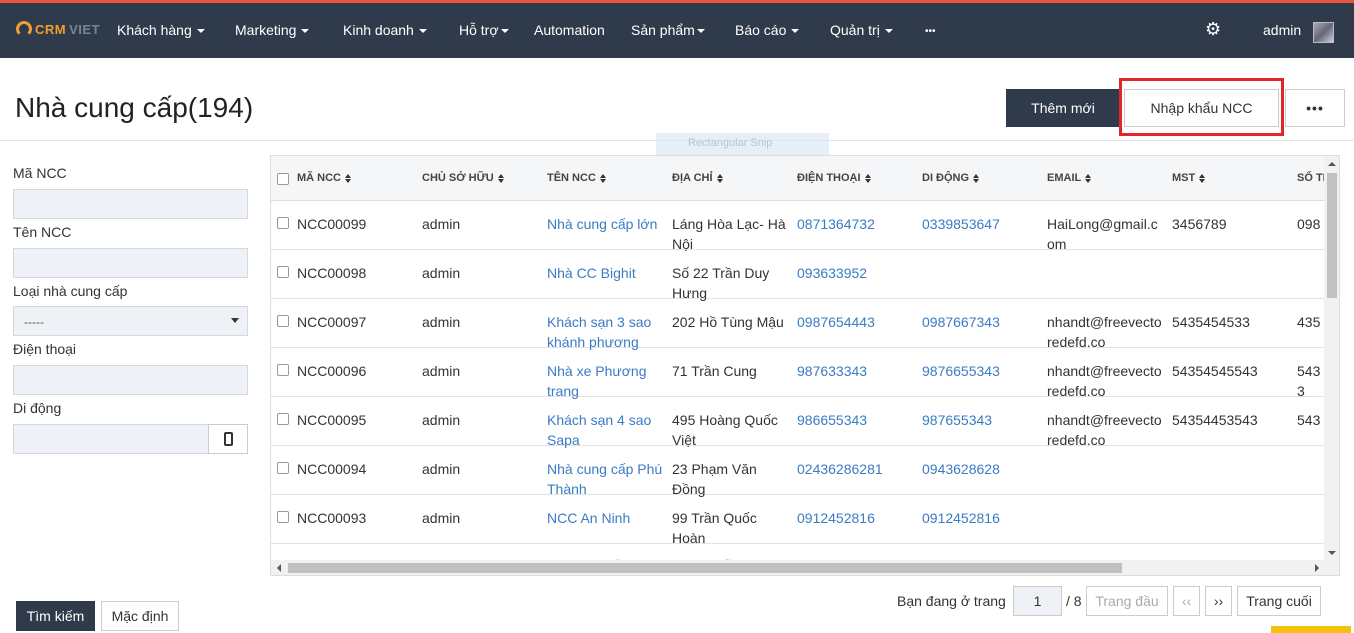  Describe the element at coordinates (668, 30) in the screenshot. I see `nav-item-san-pham: Sản phẩm` at that location.